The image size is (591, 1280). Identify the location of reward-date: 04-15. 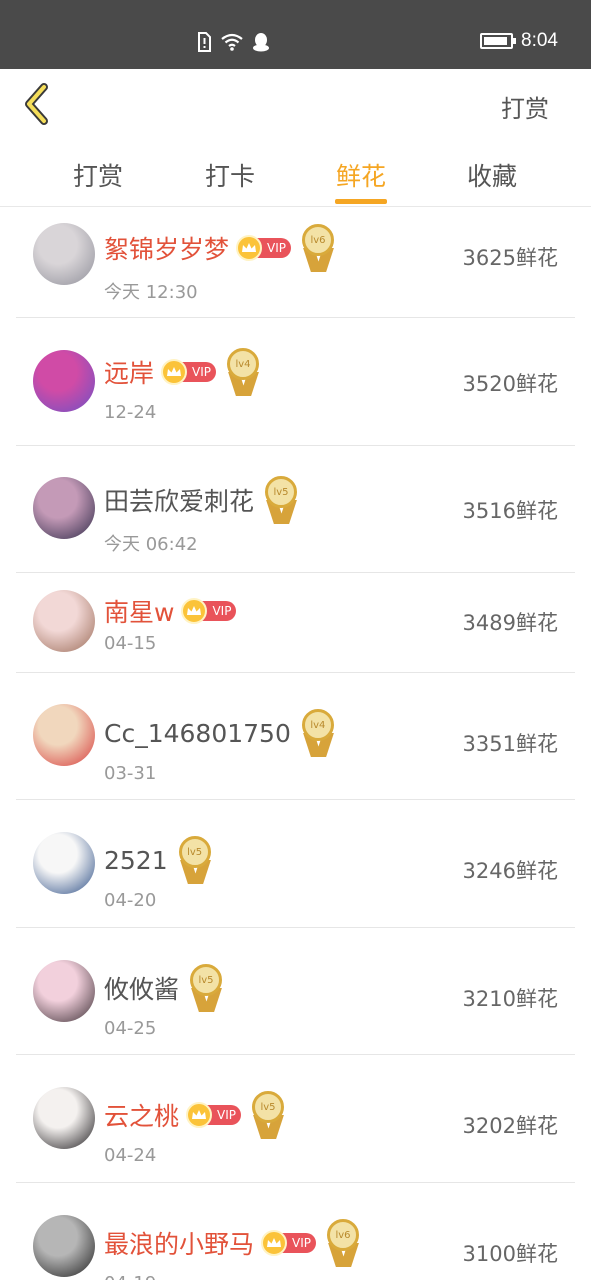
(130, 643).